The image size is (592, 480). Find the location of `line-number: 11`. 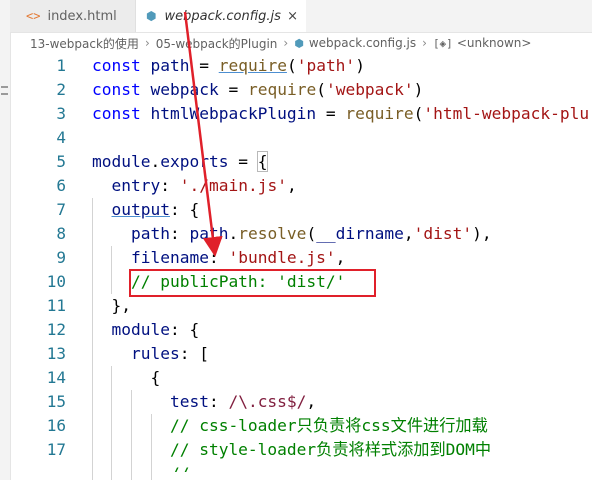

line-number: 11 is located at coordinates (56, 305).